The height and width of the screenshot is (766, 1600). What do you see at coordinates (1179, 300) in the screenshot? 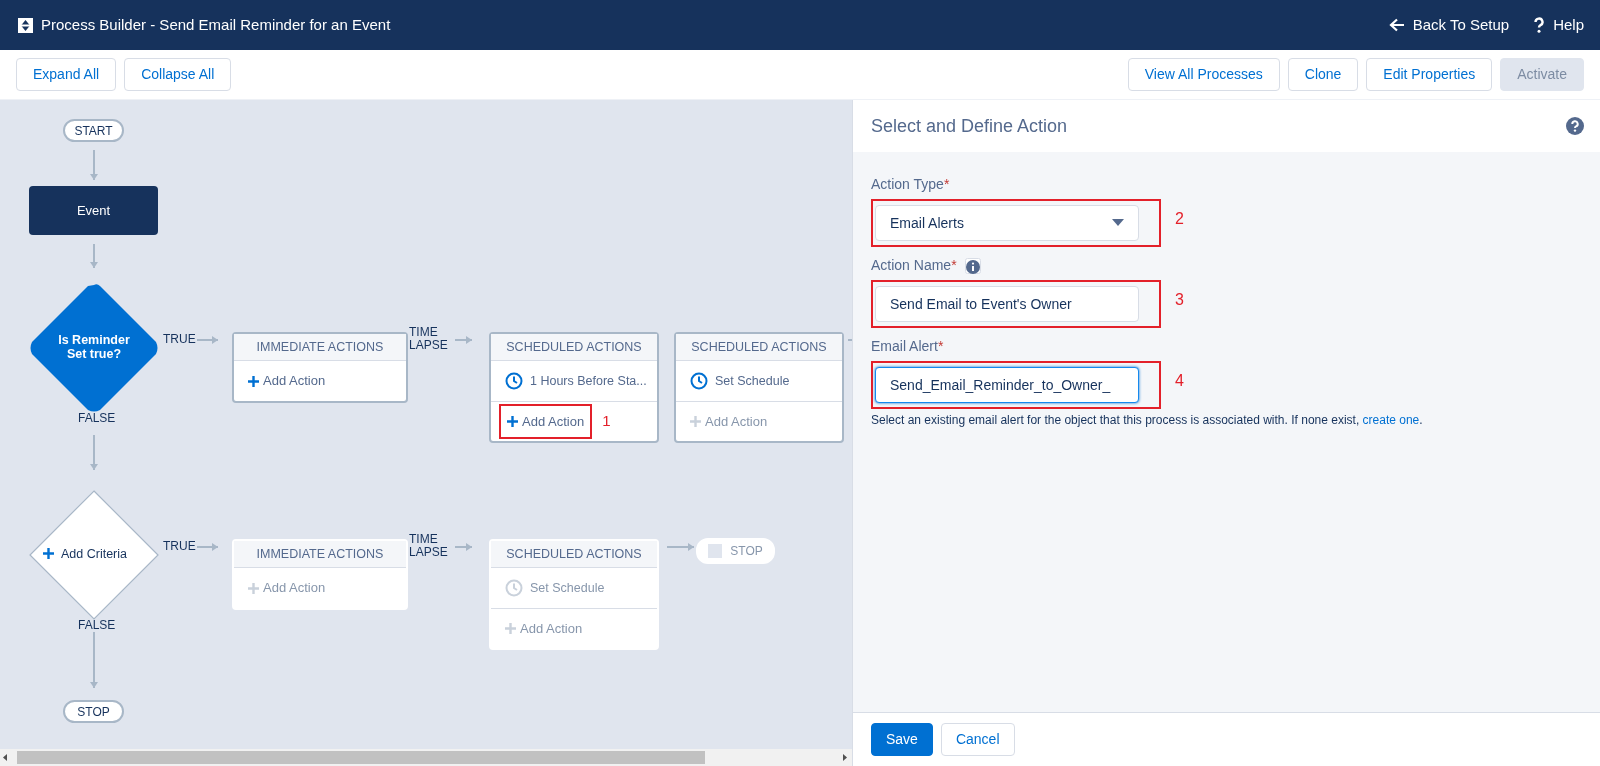
I see `annotation-number: 3` at bounding box center [1179, 300].